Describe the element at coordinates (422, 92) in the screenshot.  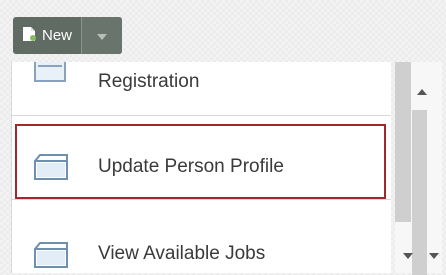
I see `scroll-up-icon` at that location.